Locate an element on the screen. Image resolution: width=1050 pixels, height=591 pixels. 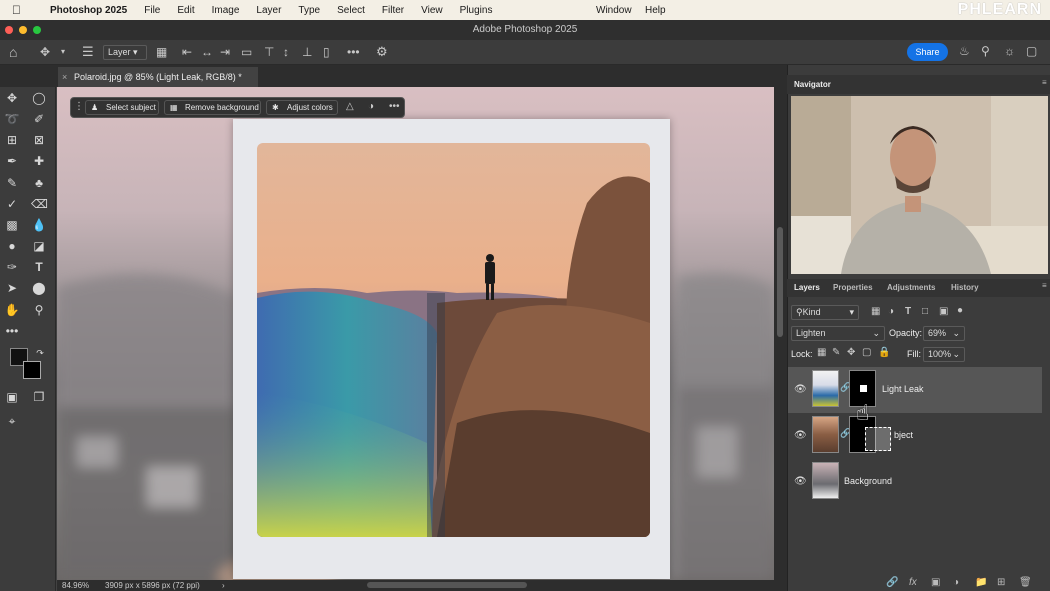
tab-properties: Properties is located at coordinates (853, 287).